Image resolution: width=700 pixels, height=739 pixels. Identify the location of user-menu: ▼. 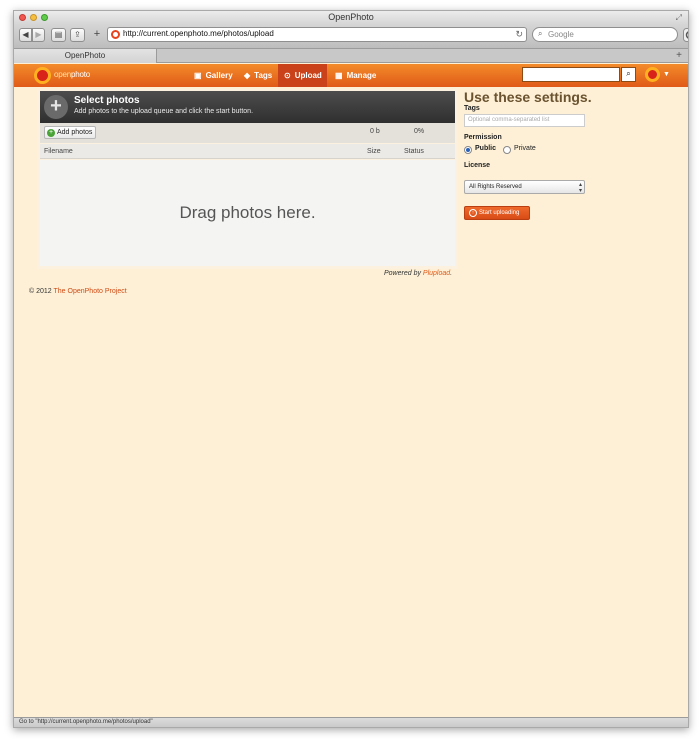
(659, 75).